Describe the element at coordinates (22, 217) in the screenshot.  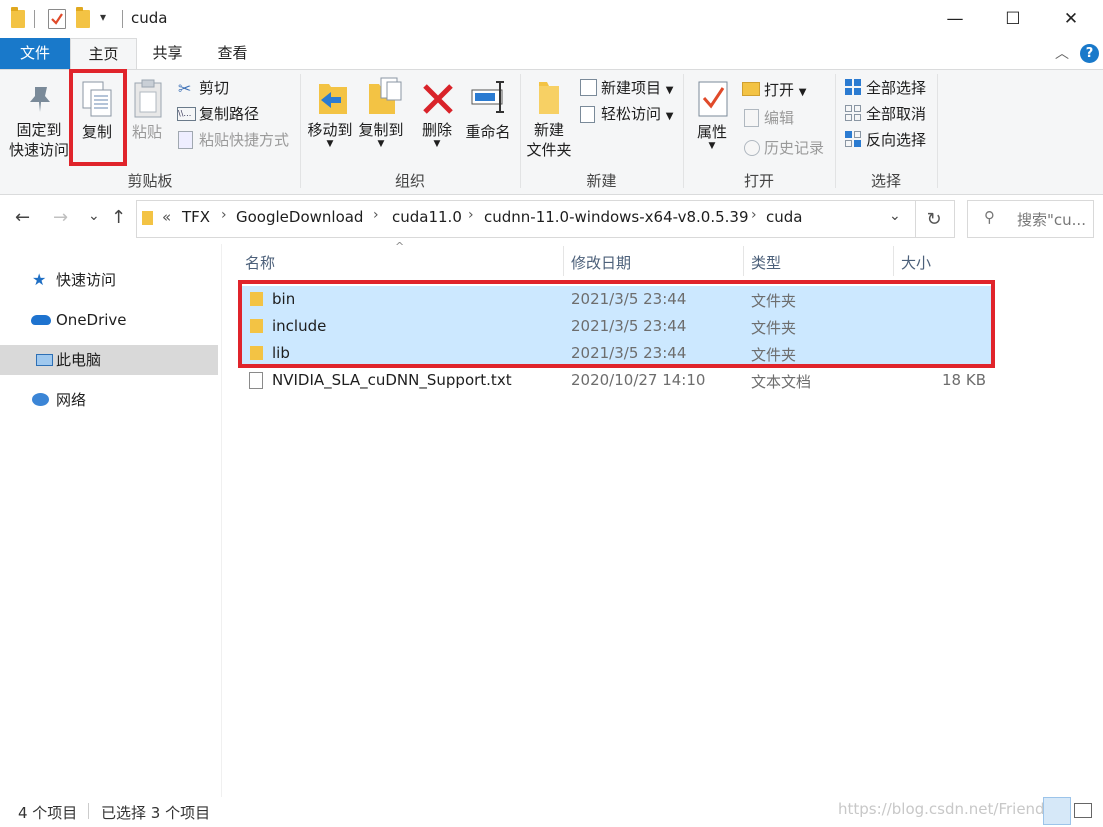
I see `back-arrow-icon: ←` at that location.